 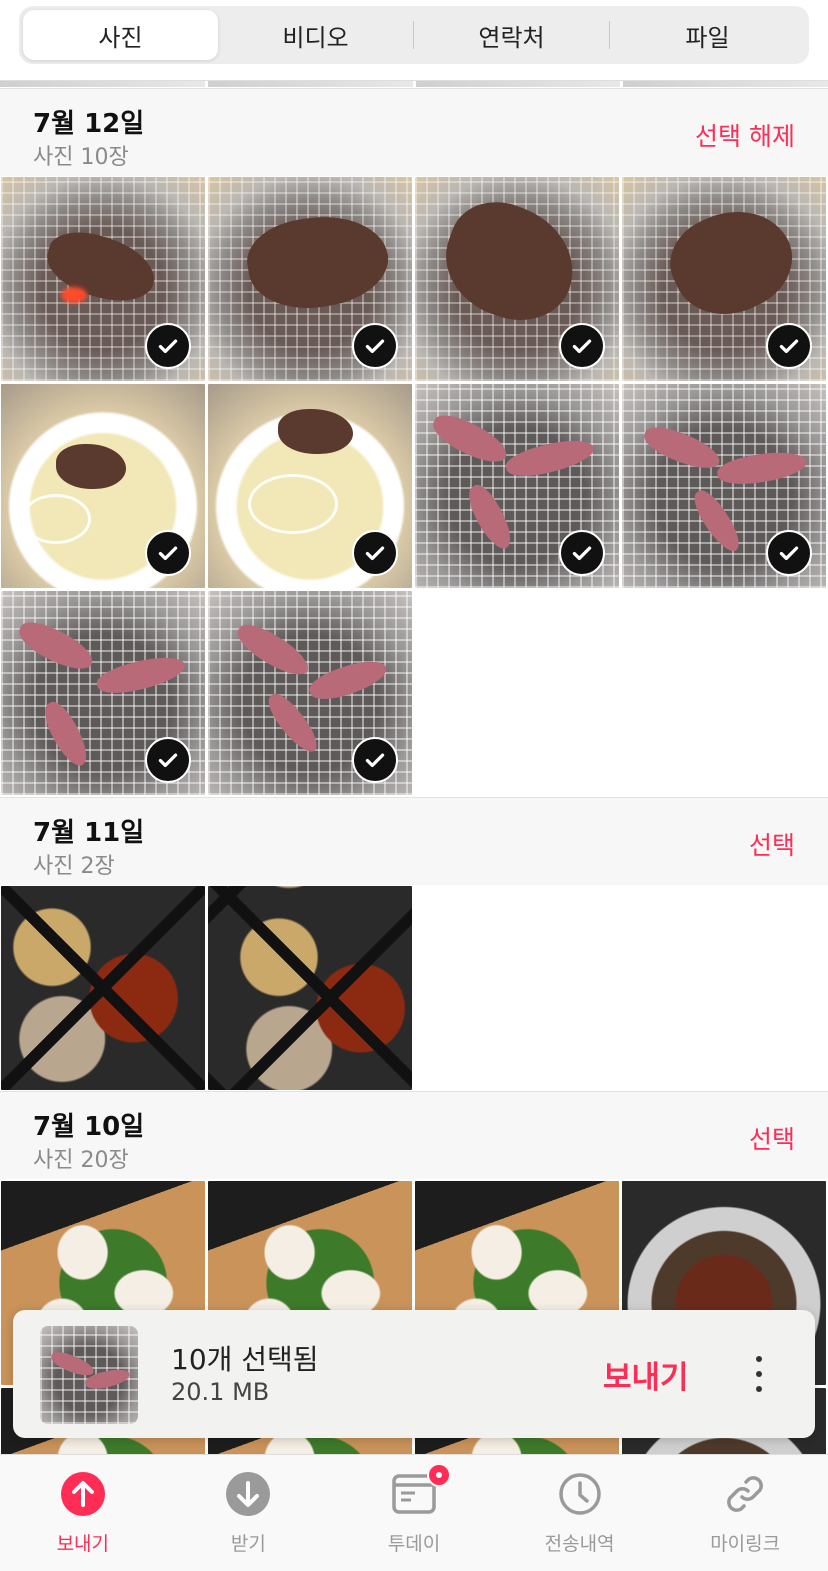 What do you see at coordinates (646, 1374) in the screenshot?
I see `send-button: 보내기` at bounding box center [646, 1374].